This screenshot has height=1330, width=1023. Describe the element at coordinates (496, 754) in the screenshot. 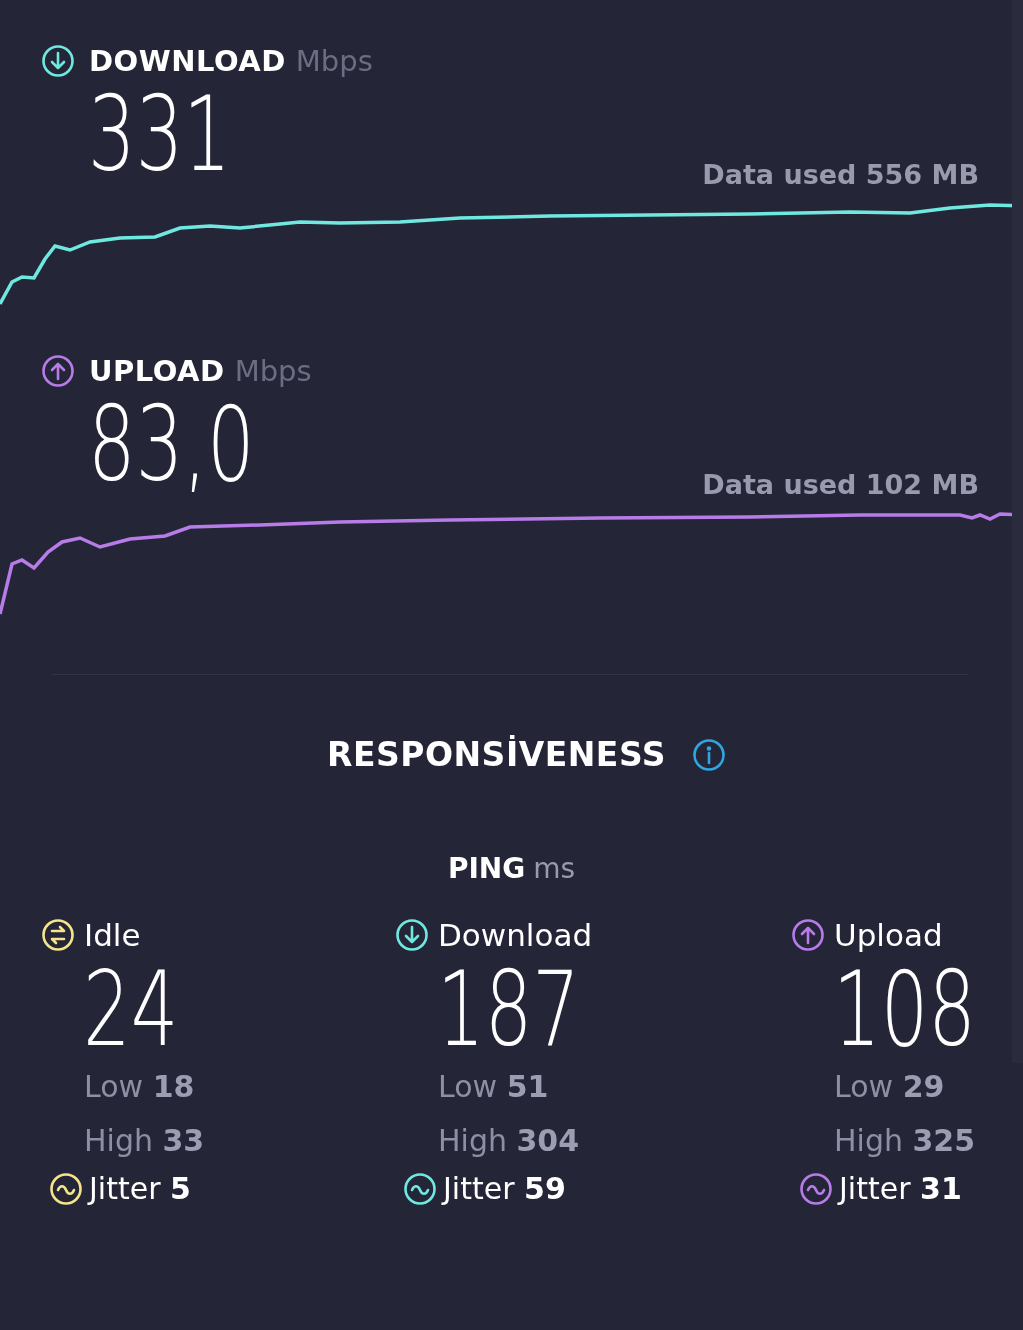

I see `section-title: RESPONSİVENESS` at that location.